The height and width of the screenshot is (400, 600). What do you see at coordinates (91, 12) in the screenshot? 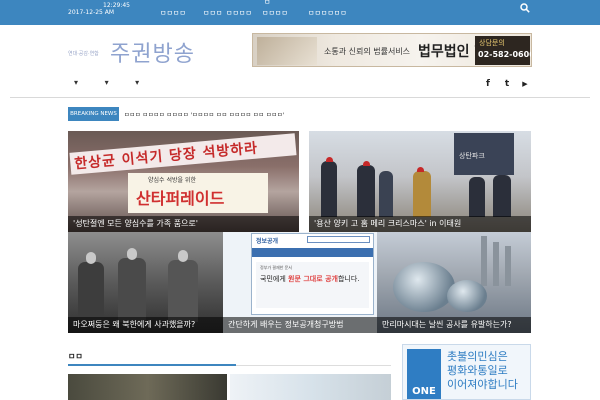
I see `clock-date: 2017-12-25 AM` at bounding box center [91, 12].